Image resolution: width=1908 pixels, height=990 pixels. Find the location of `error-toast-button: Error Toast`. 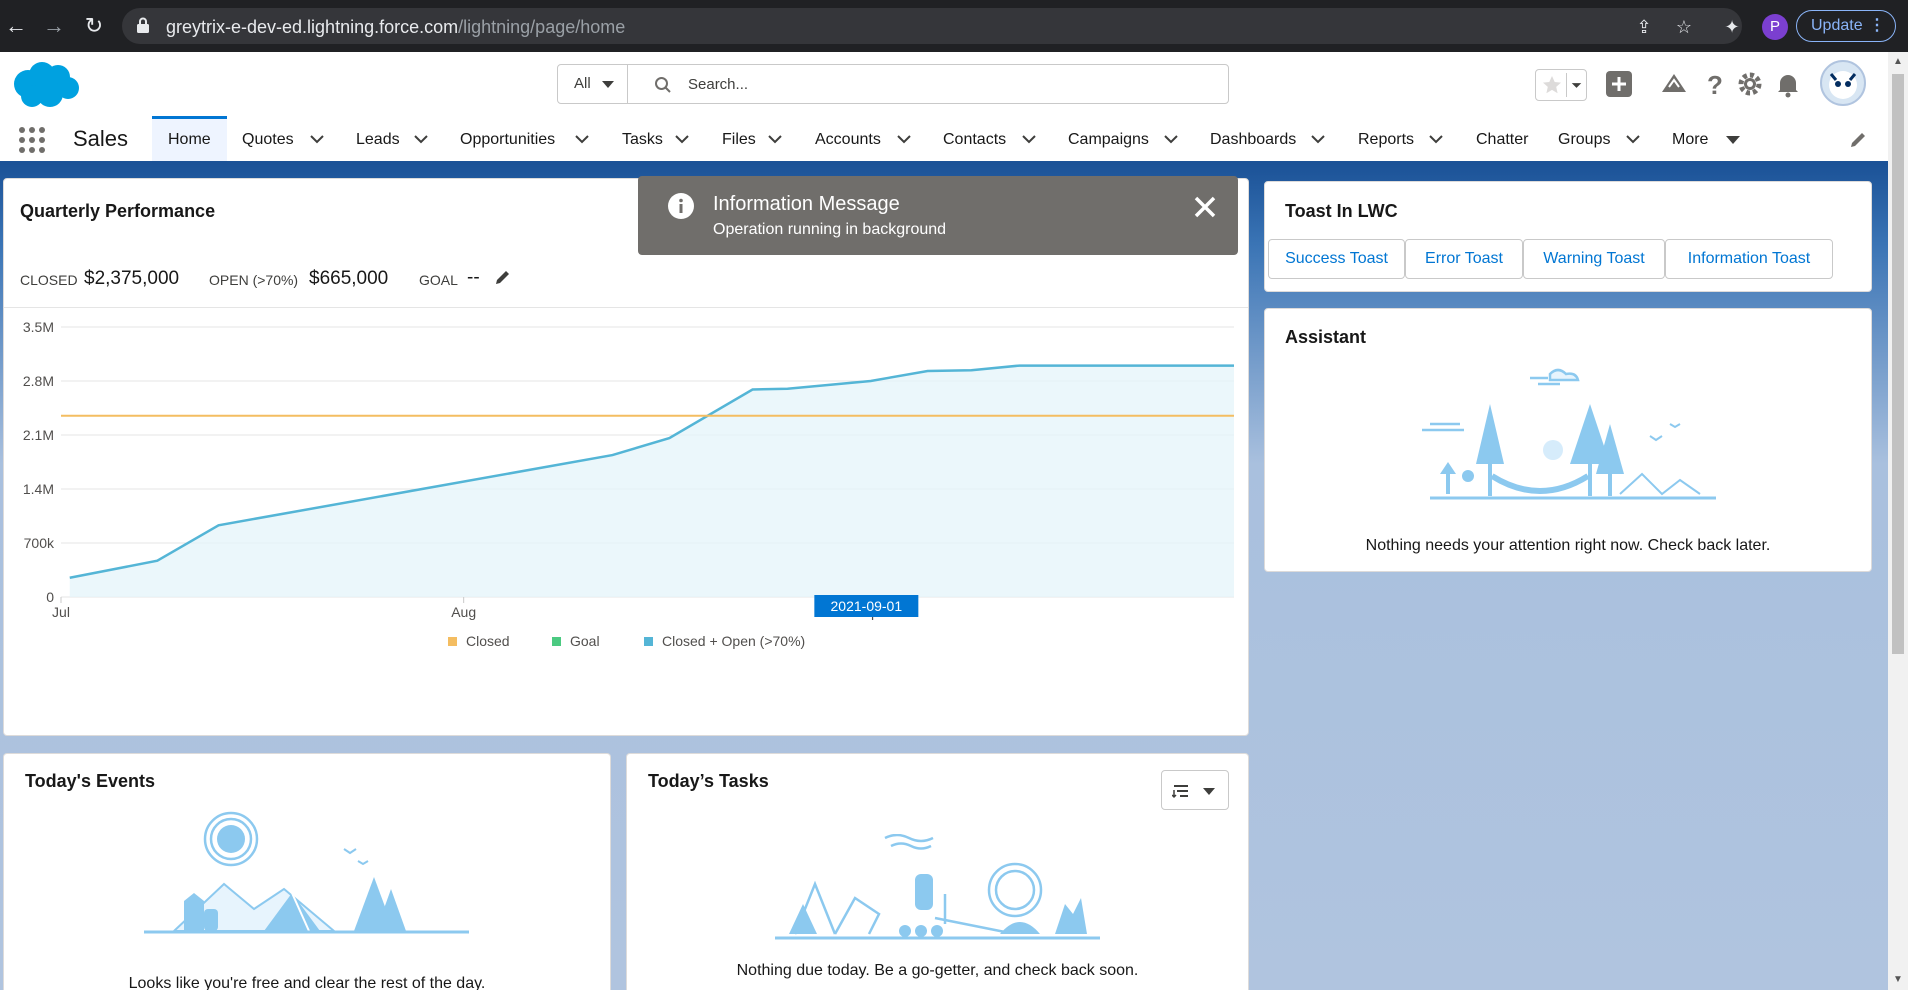

error-toast-button: Error Toast is located at coordinates (1464, 259).